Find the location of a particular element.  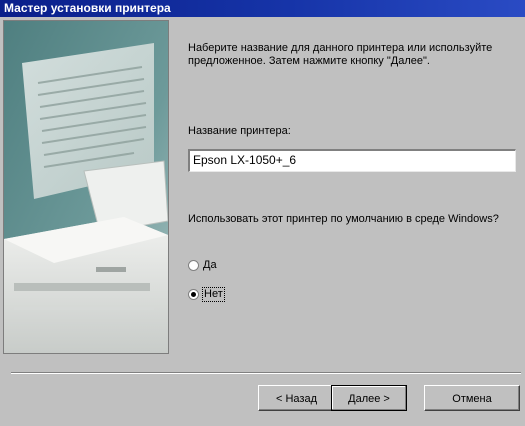

printer-name-input: Epson LX-1050+_6 is located at coordinates (352, 160).